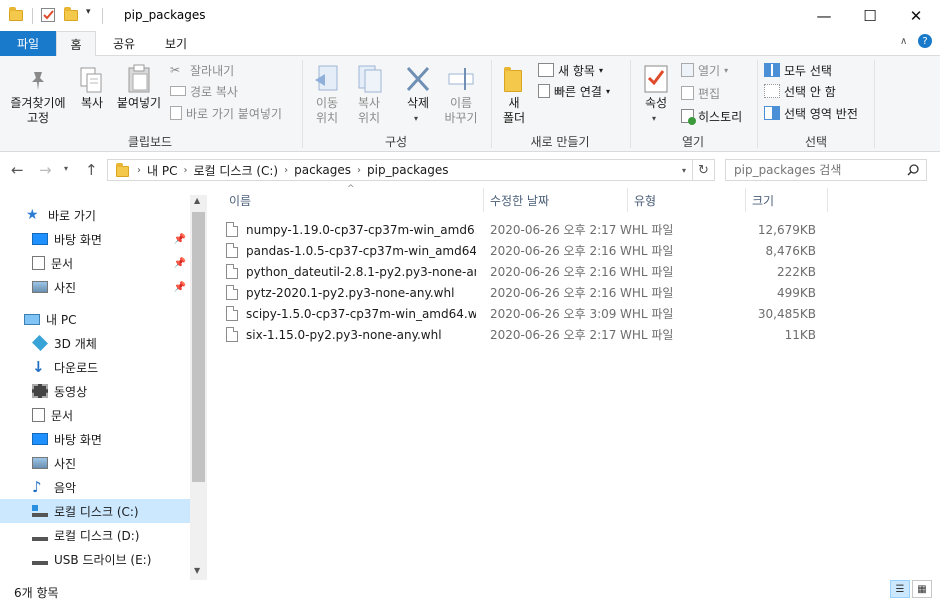  I want to click on pin-quick-access-button: 즐겨찾기에 고정, so click(38, 97).